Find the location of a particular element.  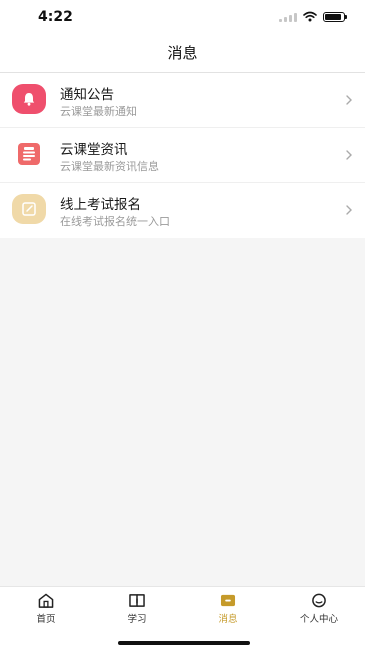

notice-icon-badge is located at coordinates (29, 99).